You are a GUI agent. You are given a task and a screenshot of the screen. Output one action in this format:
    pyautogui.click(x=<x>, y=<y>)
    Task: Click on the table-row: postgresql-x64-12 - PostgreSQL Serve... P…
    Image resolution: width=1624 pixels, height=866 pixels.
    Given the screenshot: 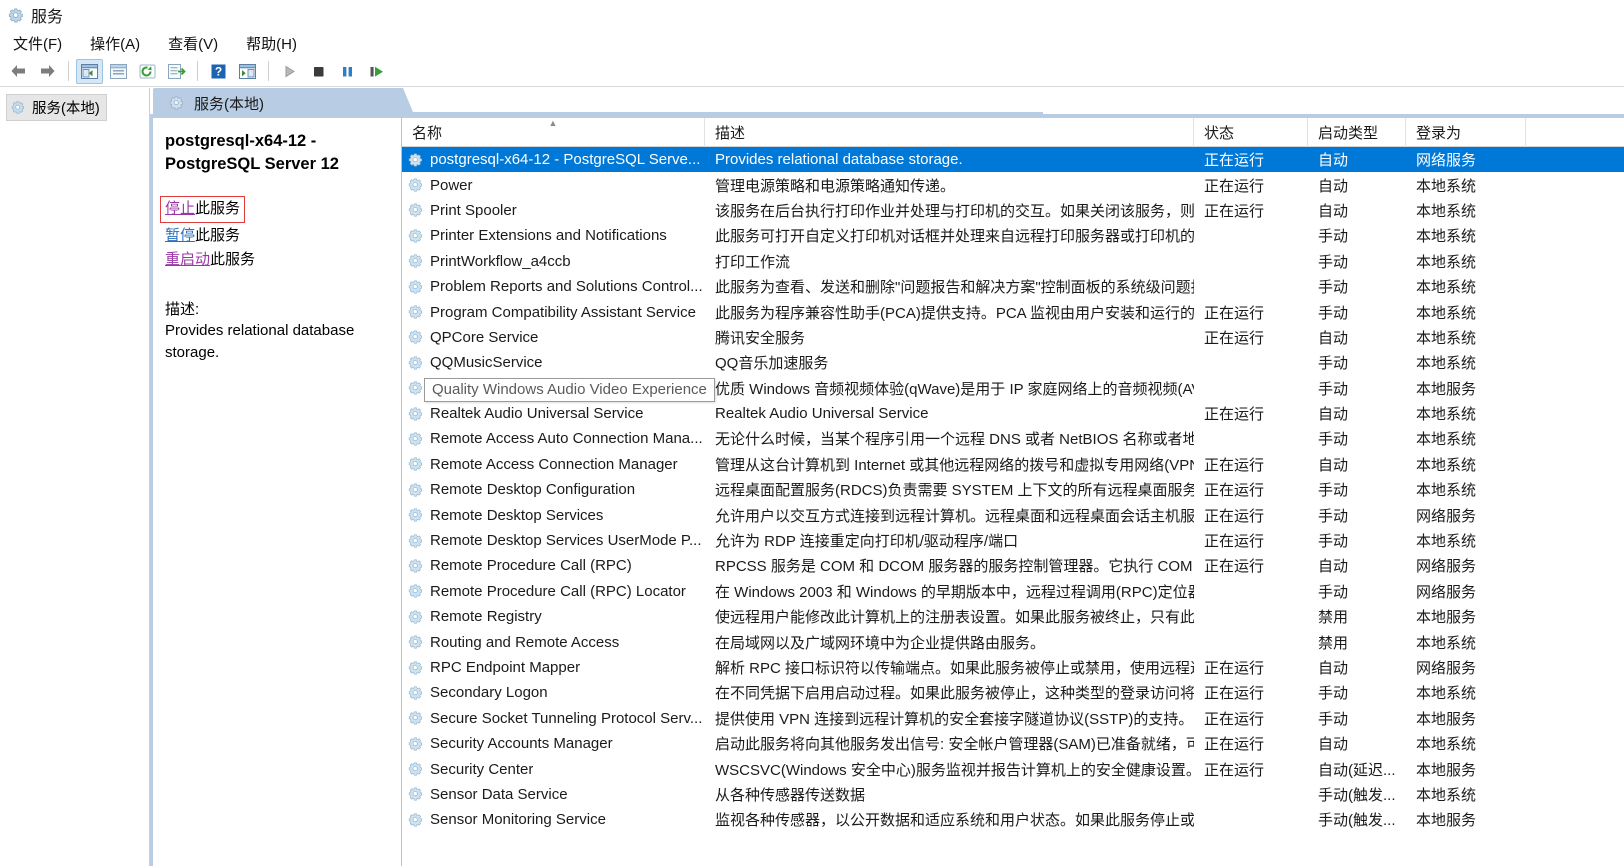 What is the action you would take?
    pyautogui.click(x=1013, y=160)
    